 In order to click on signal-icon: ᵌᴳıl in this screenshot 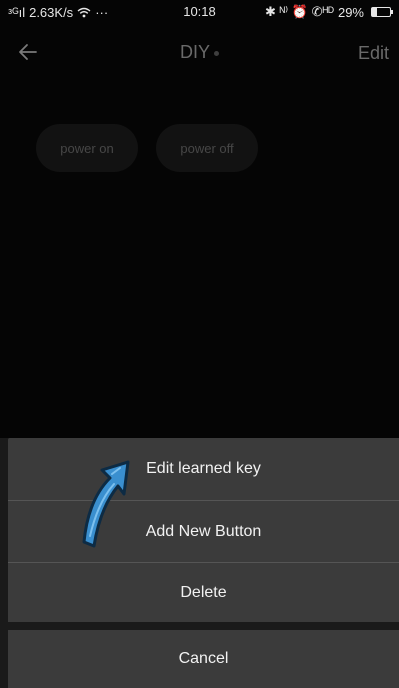, I will do `click(17, 12)`.